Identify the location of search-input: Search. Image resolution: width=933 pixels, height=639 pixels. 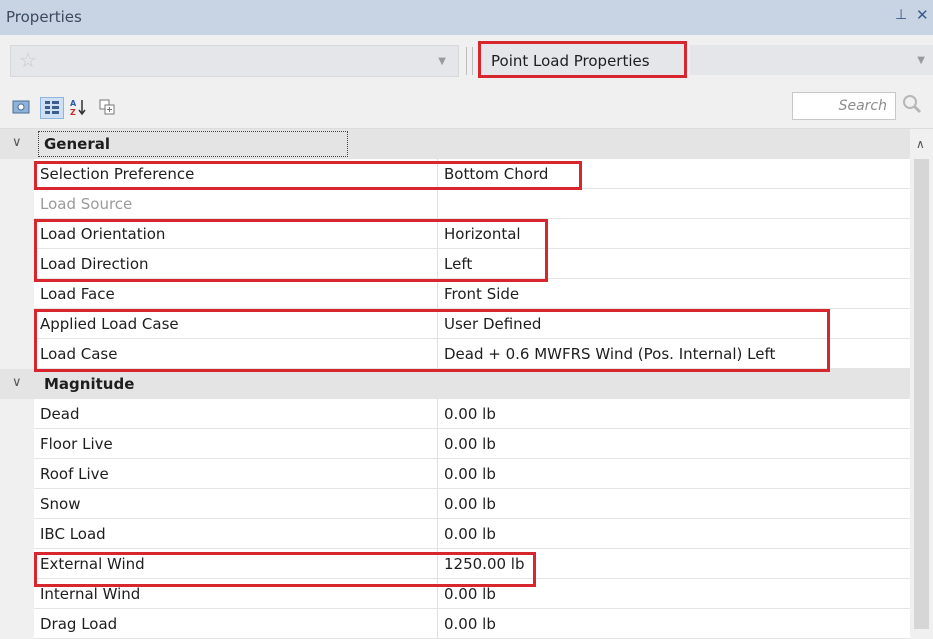
(844, 106).